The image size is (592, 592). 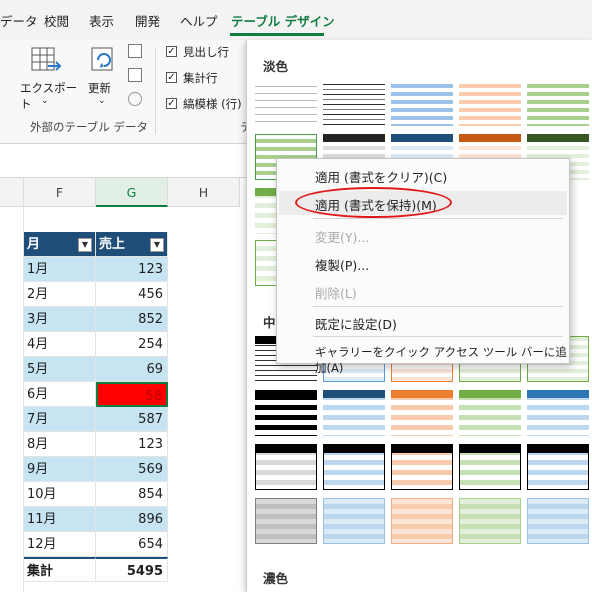 I want to click on refresh-icon, so click(x=102, y=59).